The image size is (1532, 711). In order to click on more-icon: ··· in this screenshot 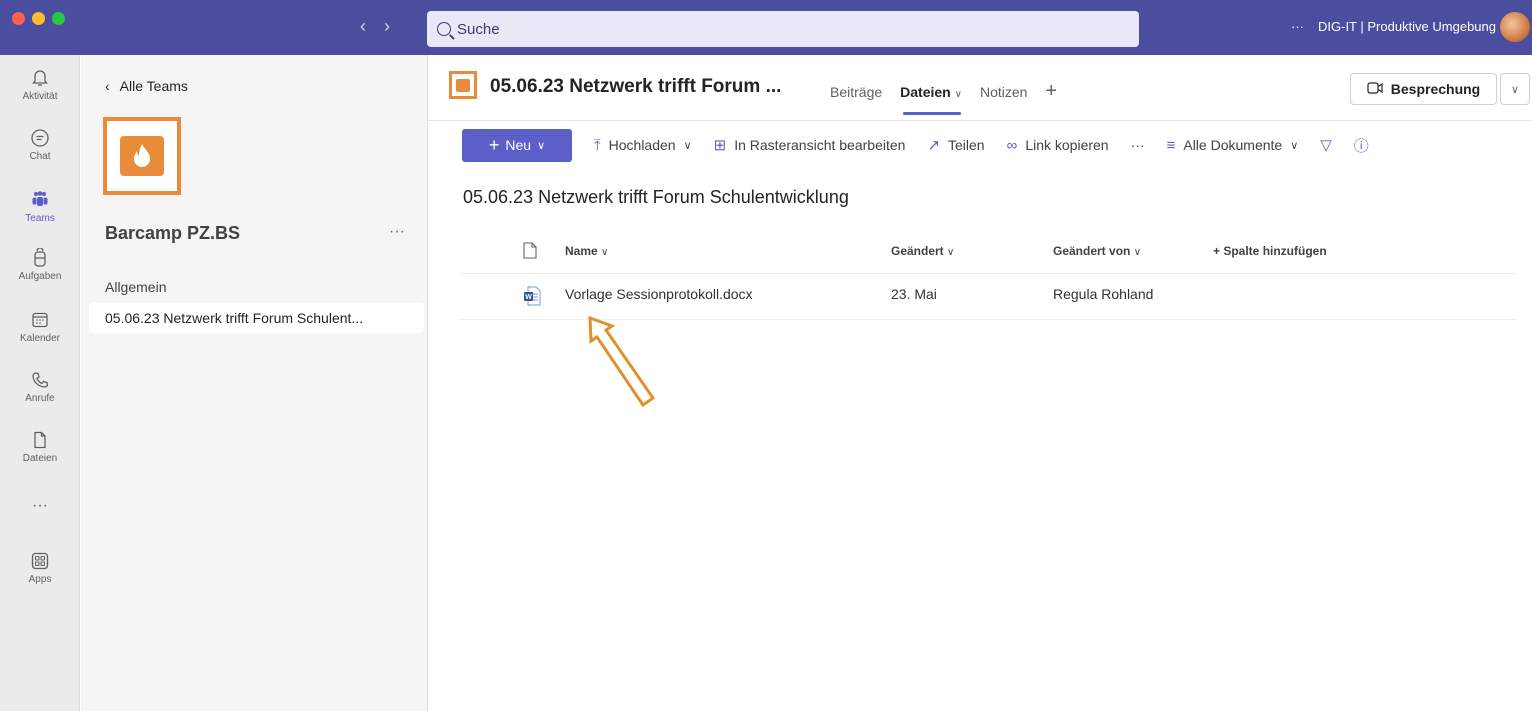, I will do `click(40, 505)`.